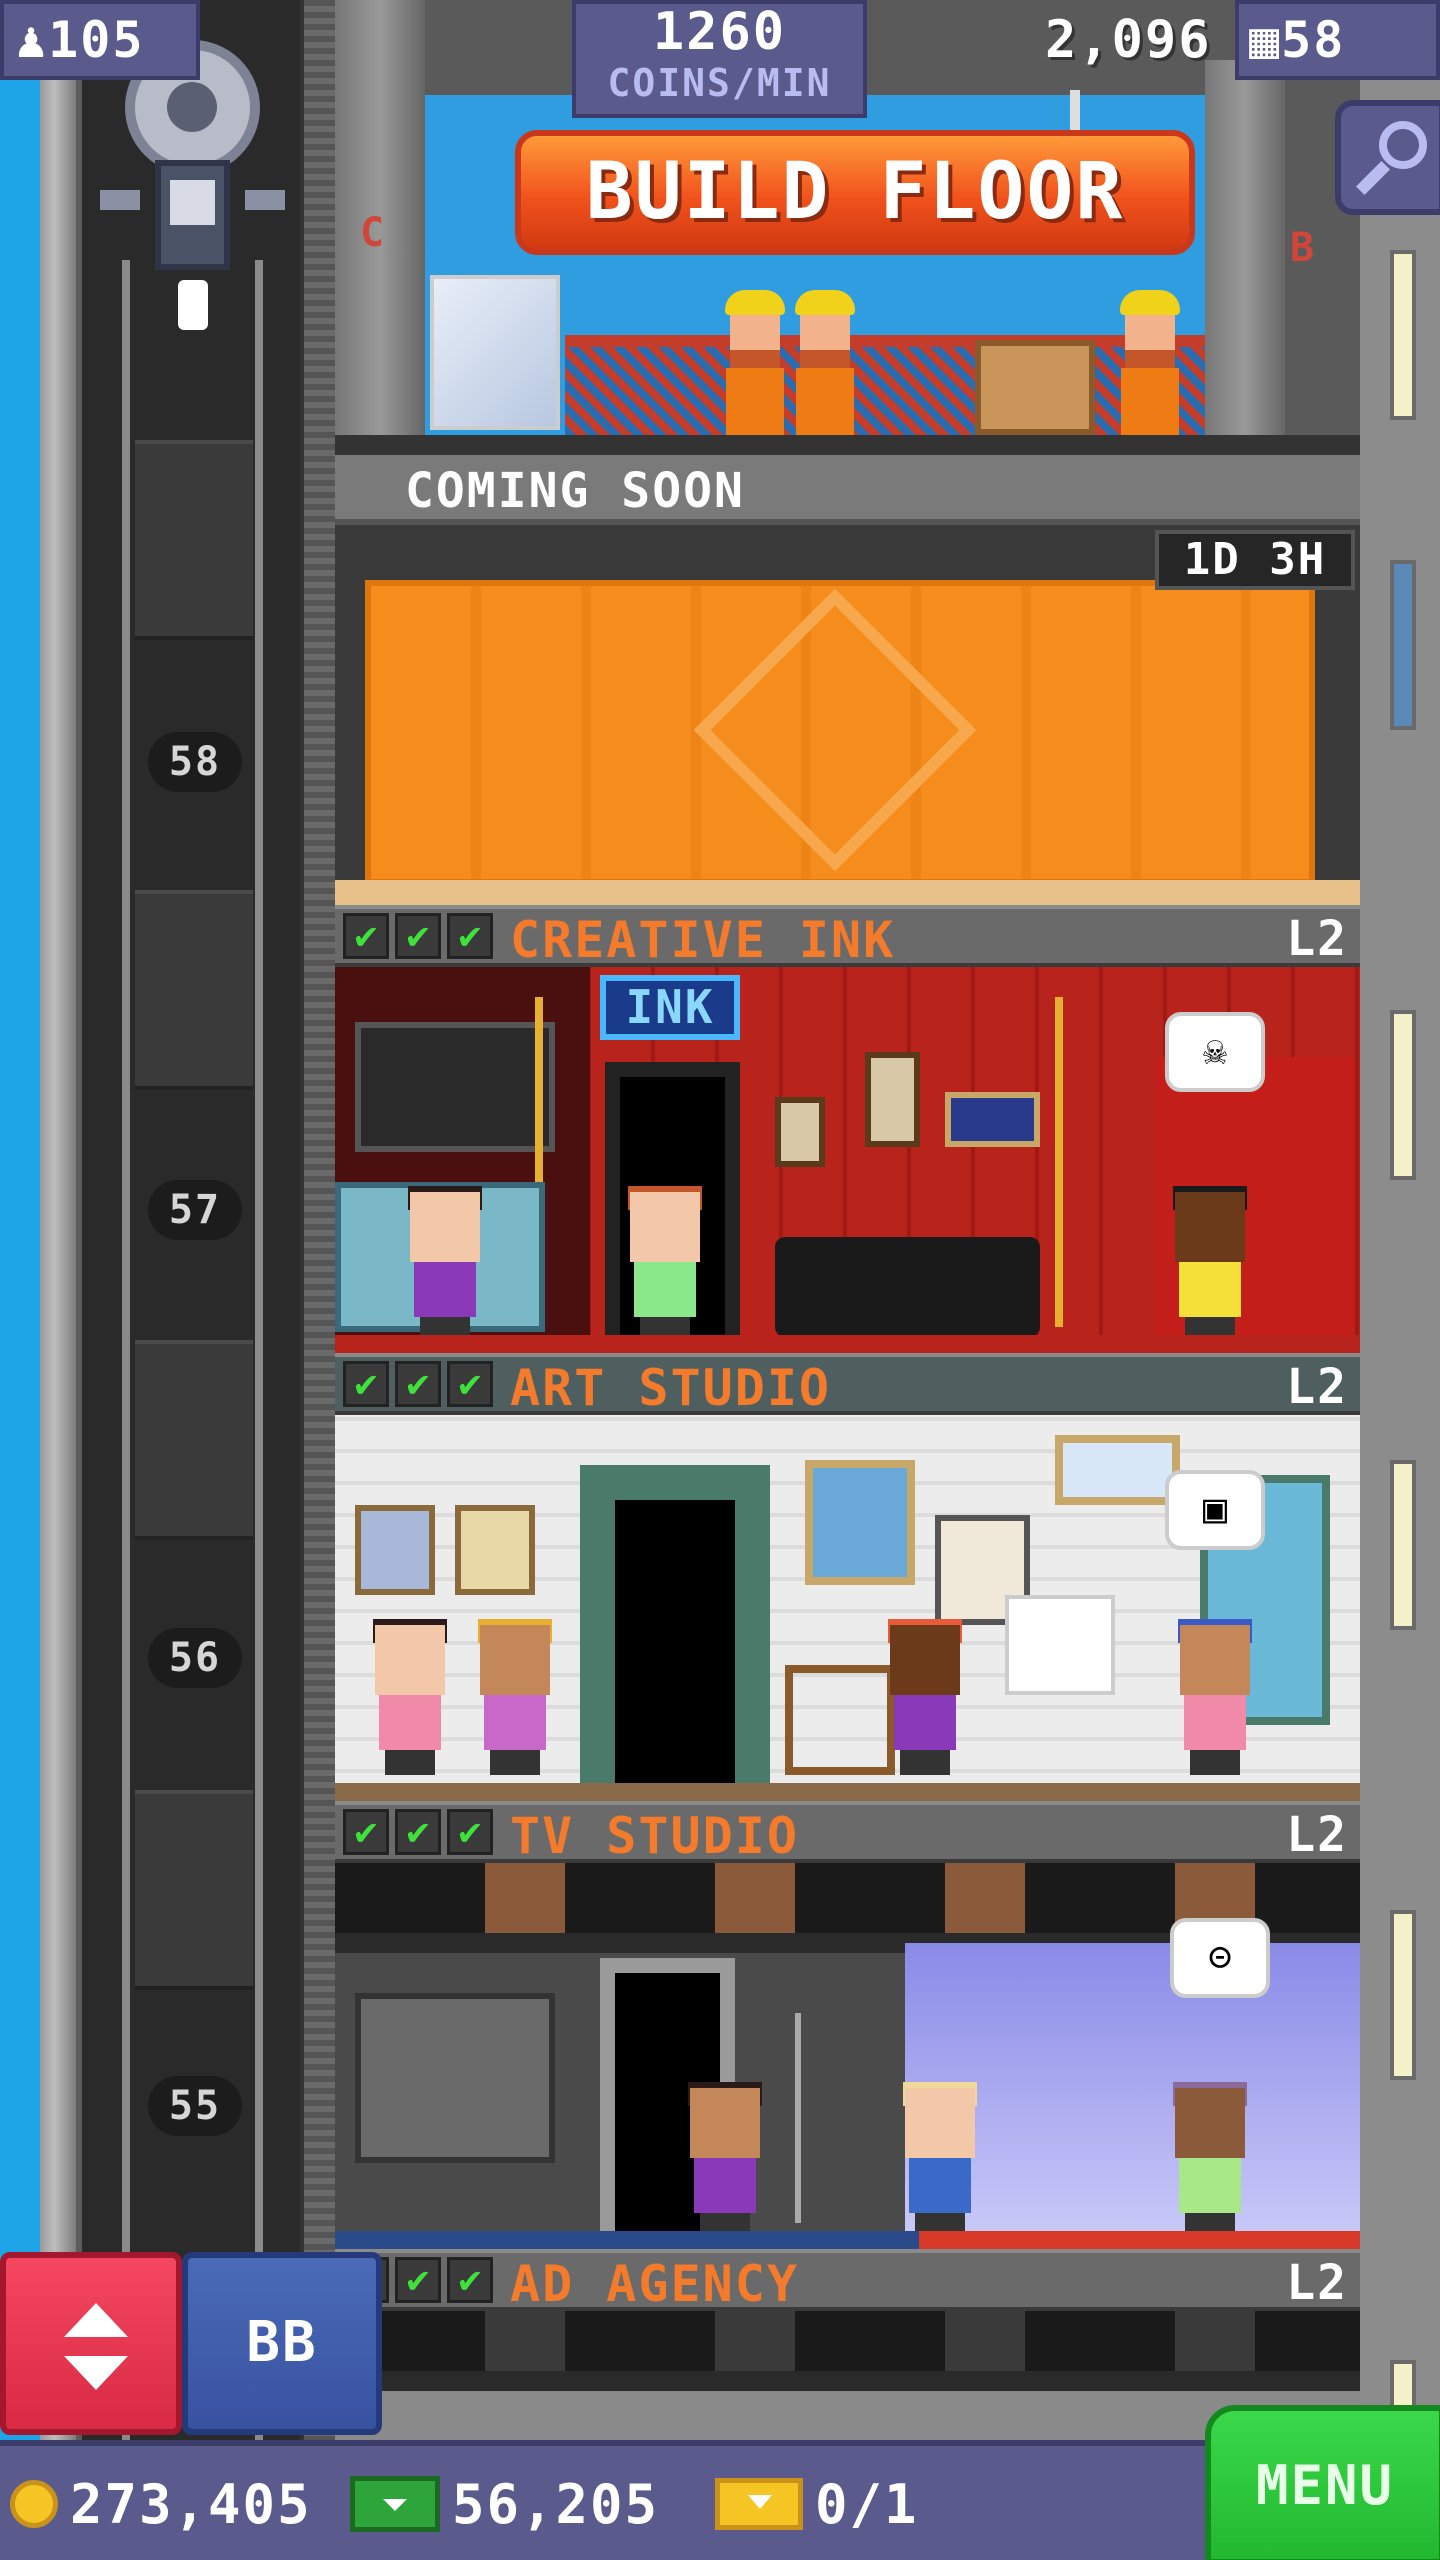 Image resolution: width=1440 pixels, height=2560 pixels. What do you see at coordinates (847, 1608) in the screenshot?
I see `room-interior: ▣` at bounding box center [847, 1608].